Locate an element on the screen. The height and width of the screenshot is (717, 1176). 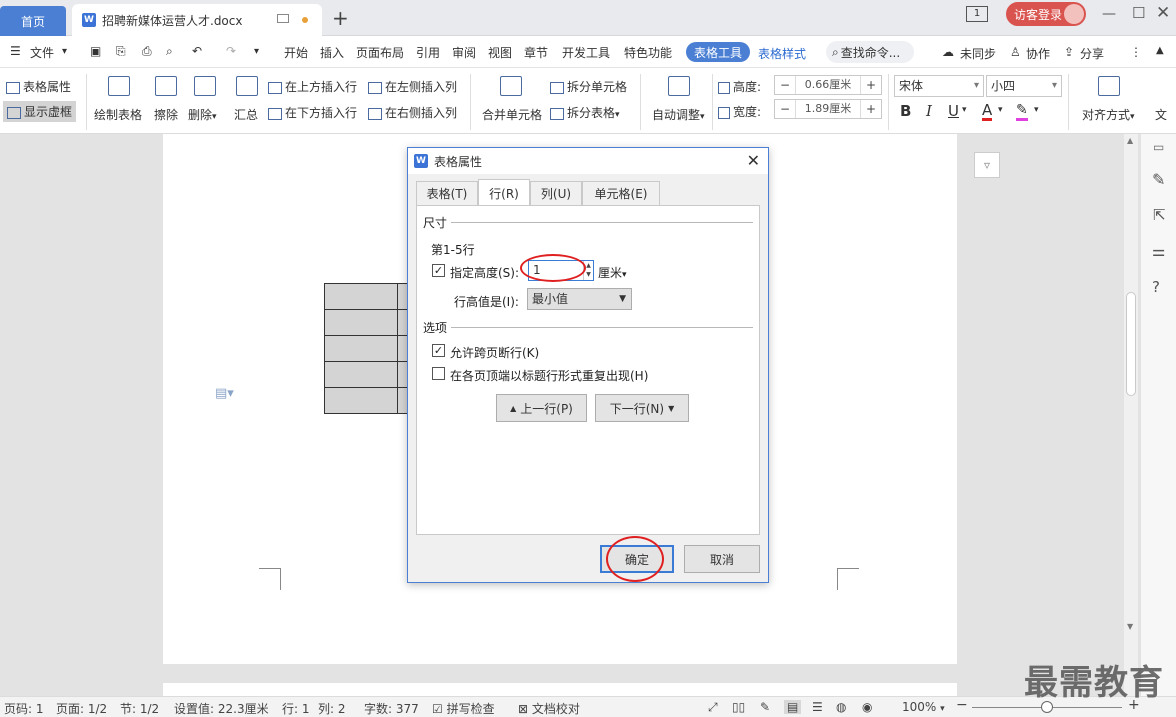
allow-break-checkbox: ✓ is located at coordinates (438, 350).